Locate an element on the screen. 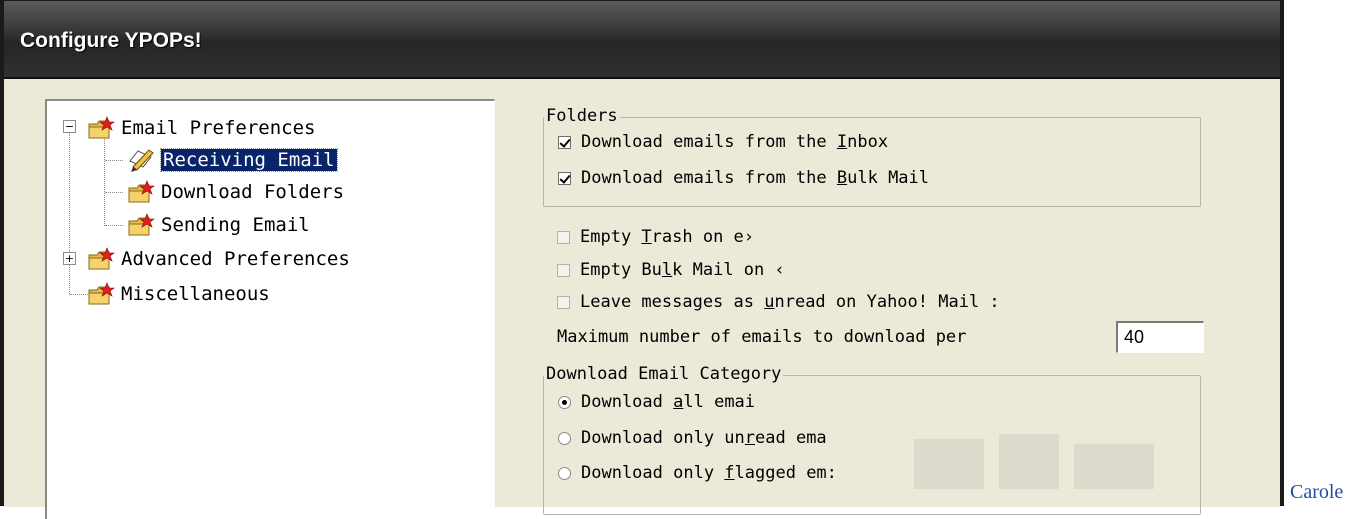  max-emails-input: 40 is located at coordinates (1160, 337).